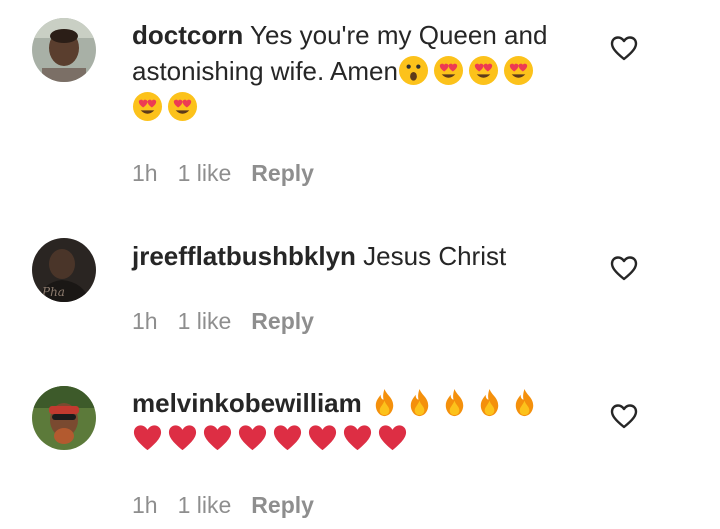 This screenshot has width=720, height=529. Describe the element at coordinates (357, 421) in the screenshot. I see `comment-body: melvinkobewilliam` at that location.